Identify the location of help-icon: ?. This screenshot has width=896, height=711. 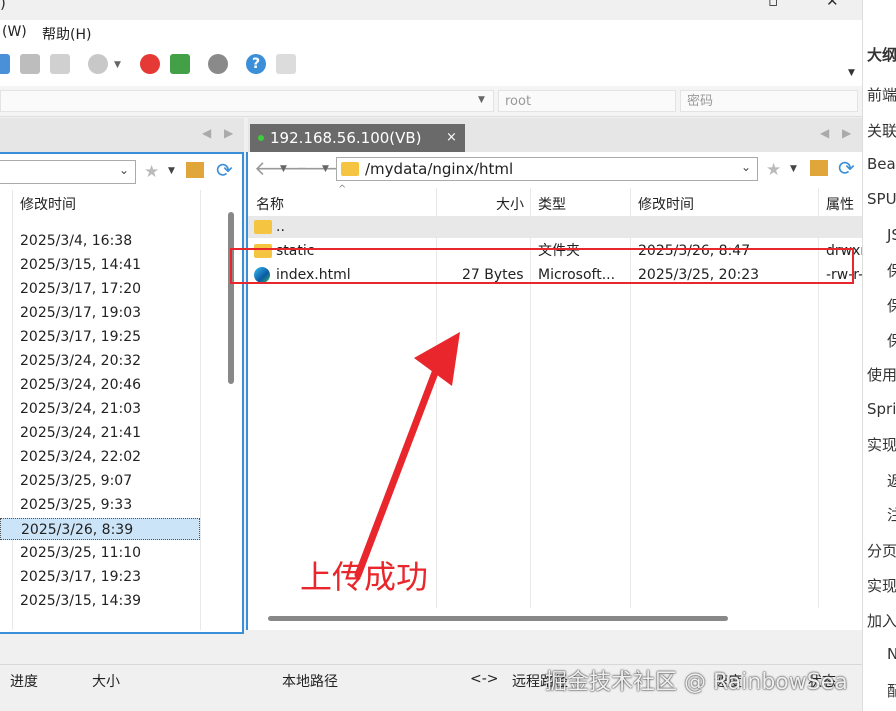
(256, 64).